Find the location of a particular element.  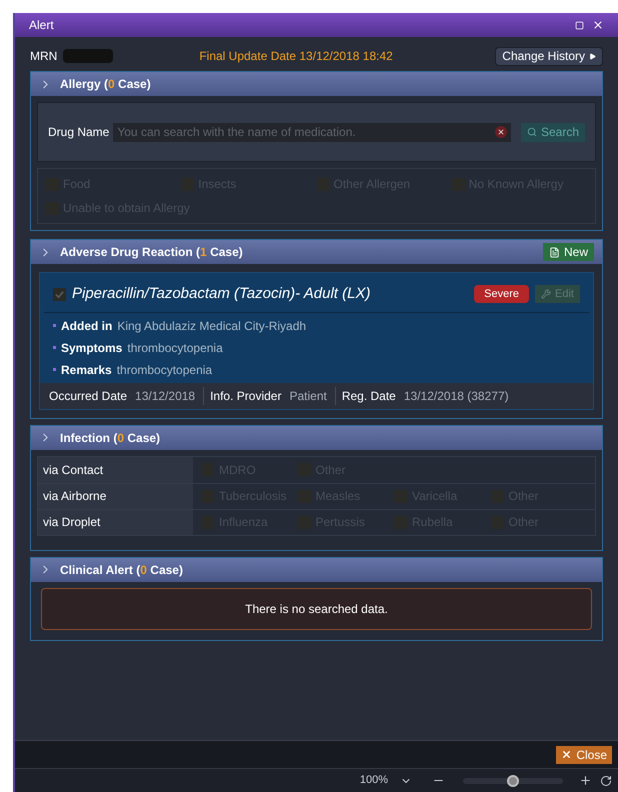

route-cell: via Contact is located at coordinates (115, 469).